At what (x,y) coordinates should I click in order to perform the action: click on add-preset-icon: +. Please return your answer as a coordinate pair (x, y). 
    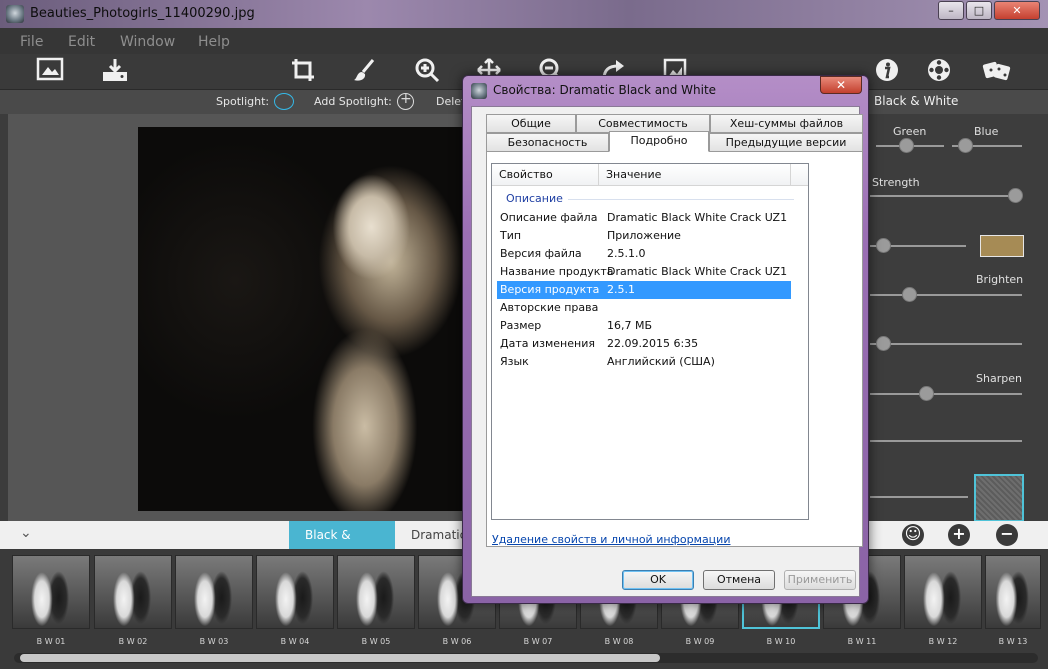
    Looking at the image, I should click on (959, 535).